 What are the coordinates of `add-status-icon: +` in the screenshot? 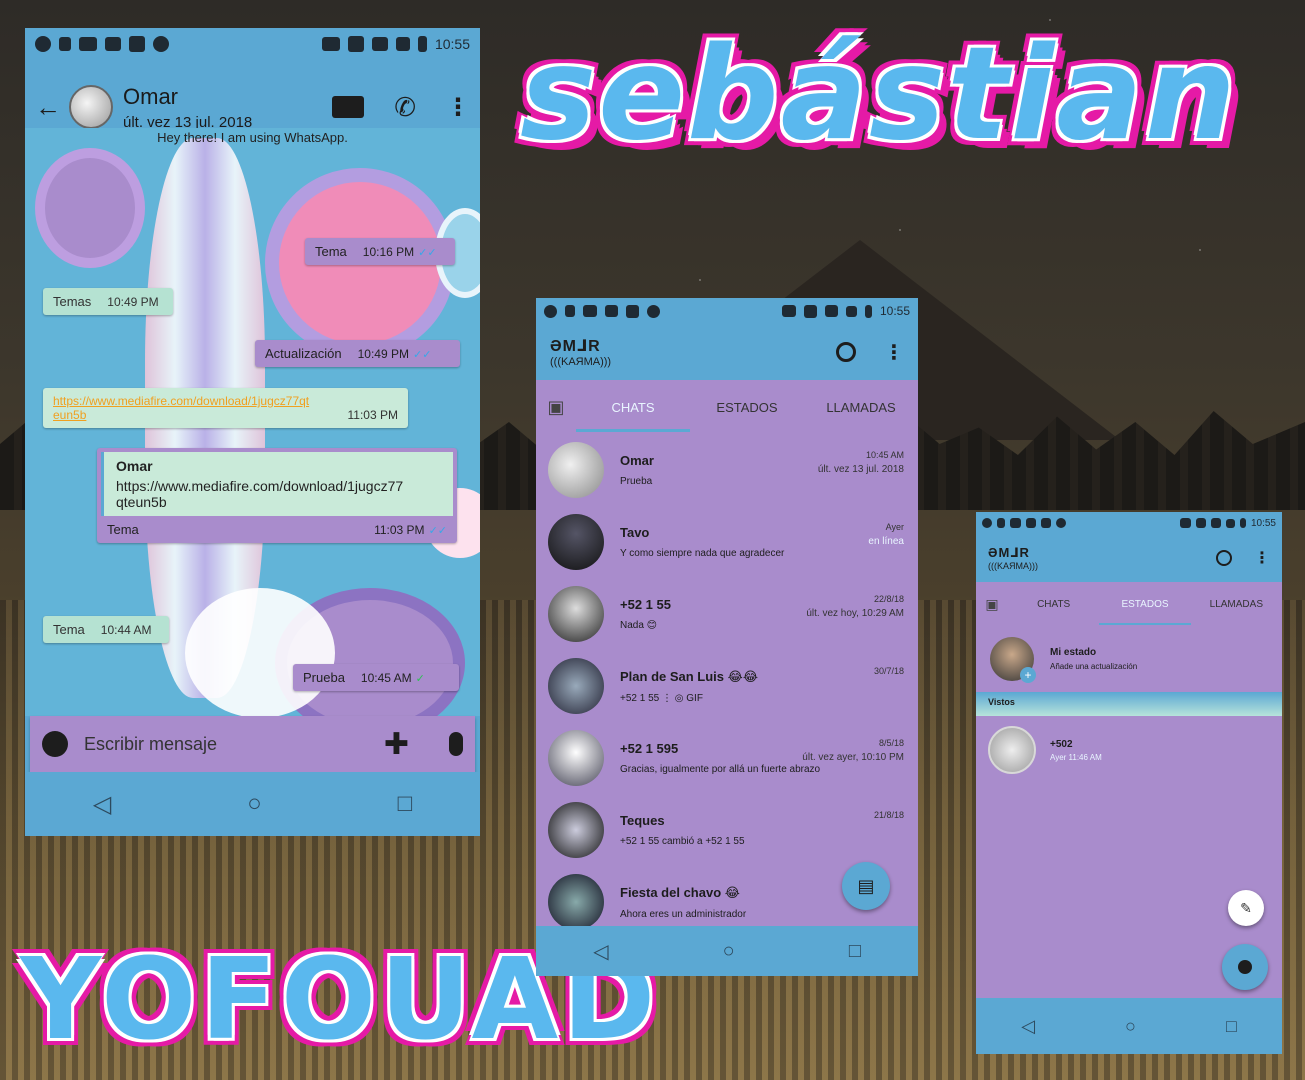 It's located at (1028, 675).